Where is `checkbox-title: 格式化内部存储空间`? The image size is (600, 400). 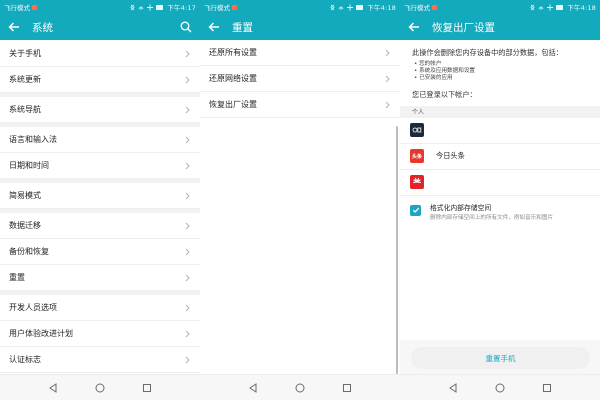 checkbox-title: 格式化内部存储空间 is located at coordinates (461, 207).